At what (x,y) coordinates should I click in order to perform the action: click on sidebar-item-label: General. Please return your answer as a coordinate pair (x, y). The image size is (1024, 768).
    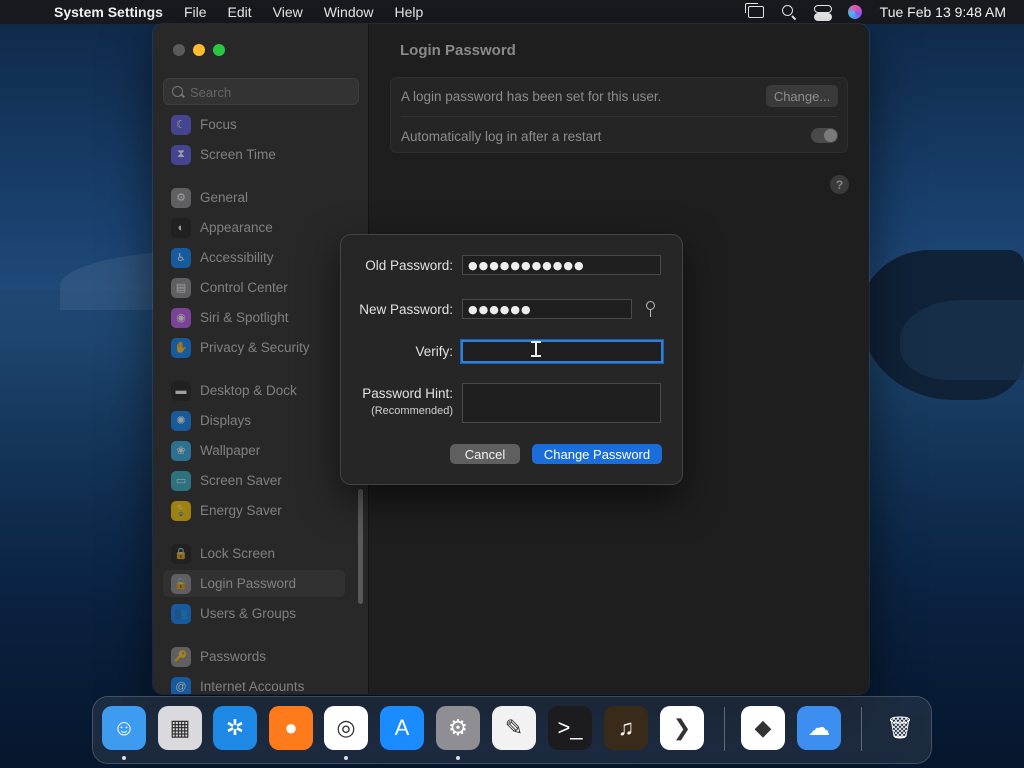
    Looking at the image, I should click on (224, 197).